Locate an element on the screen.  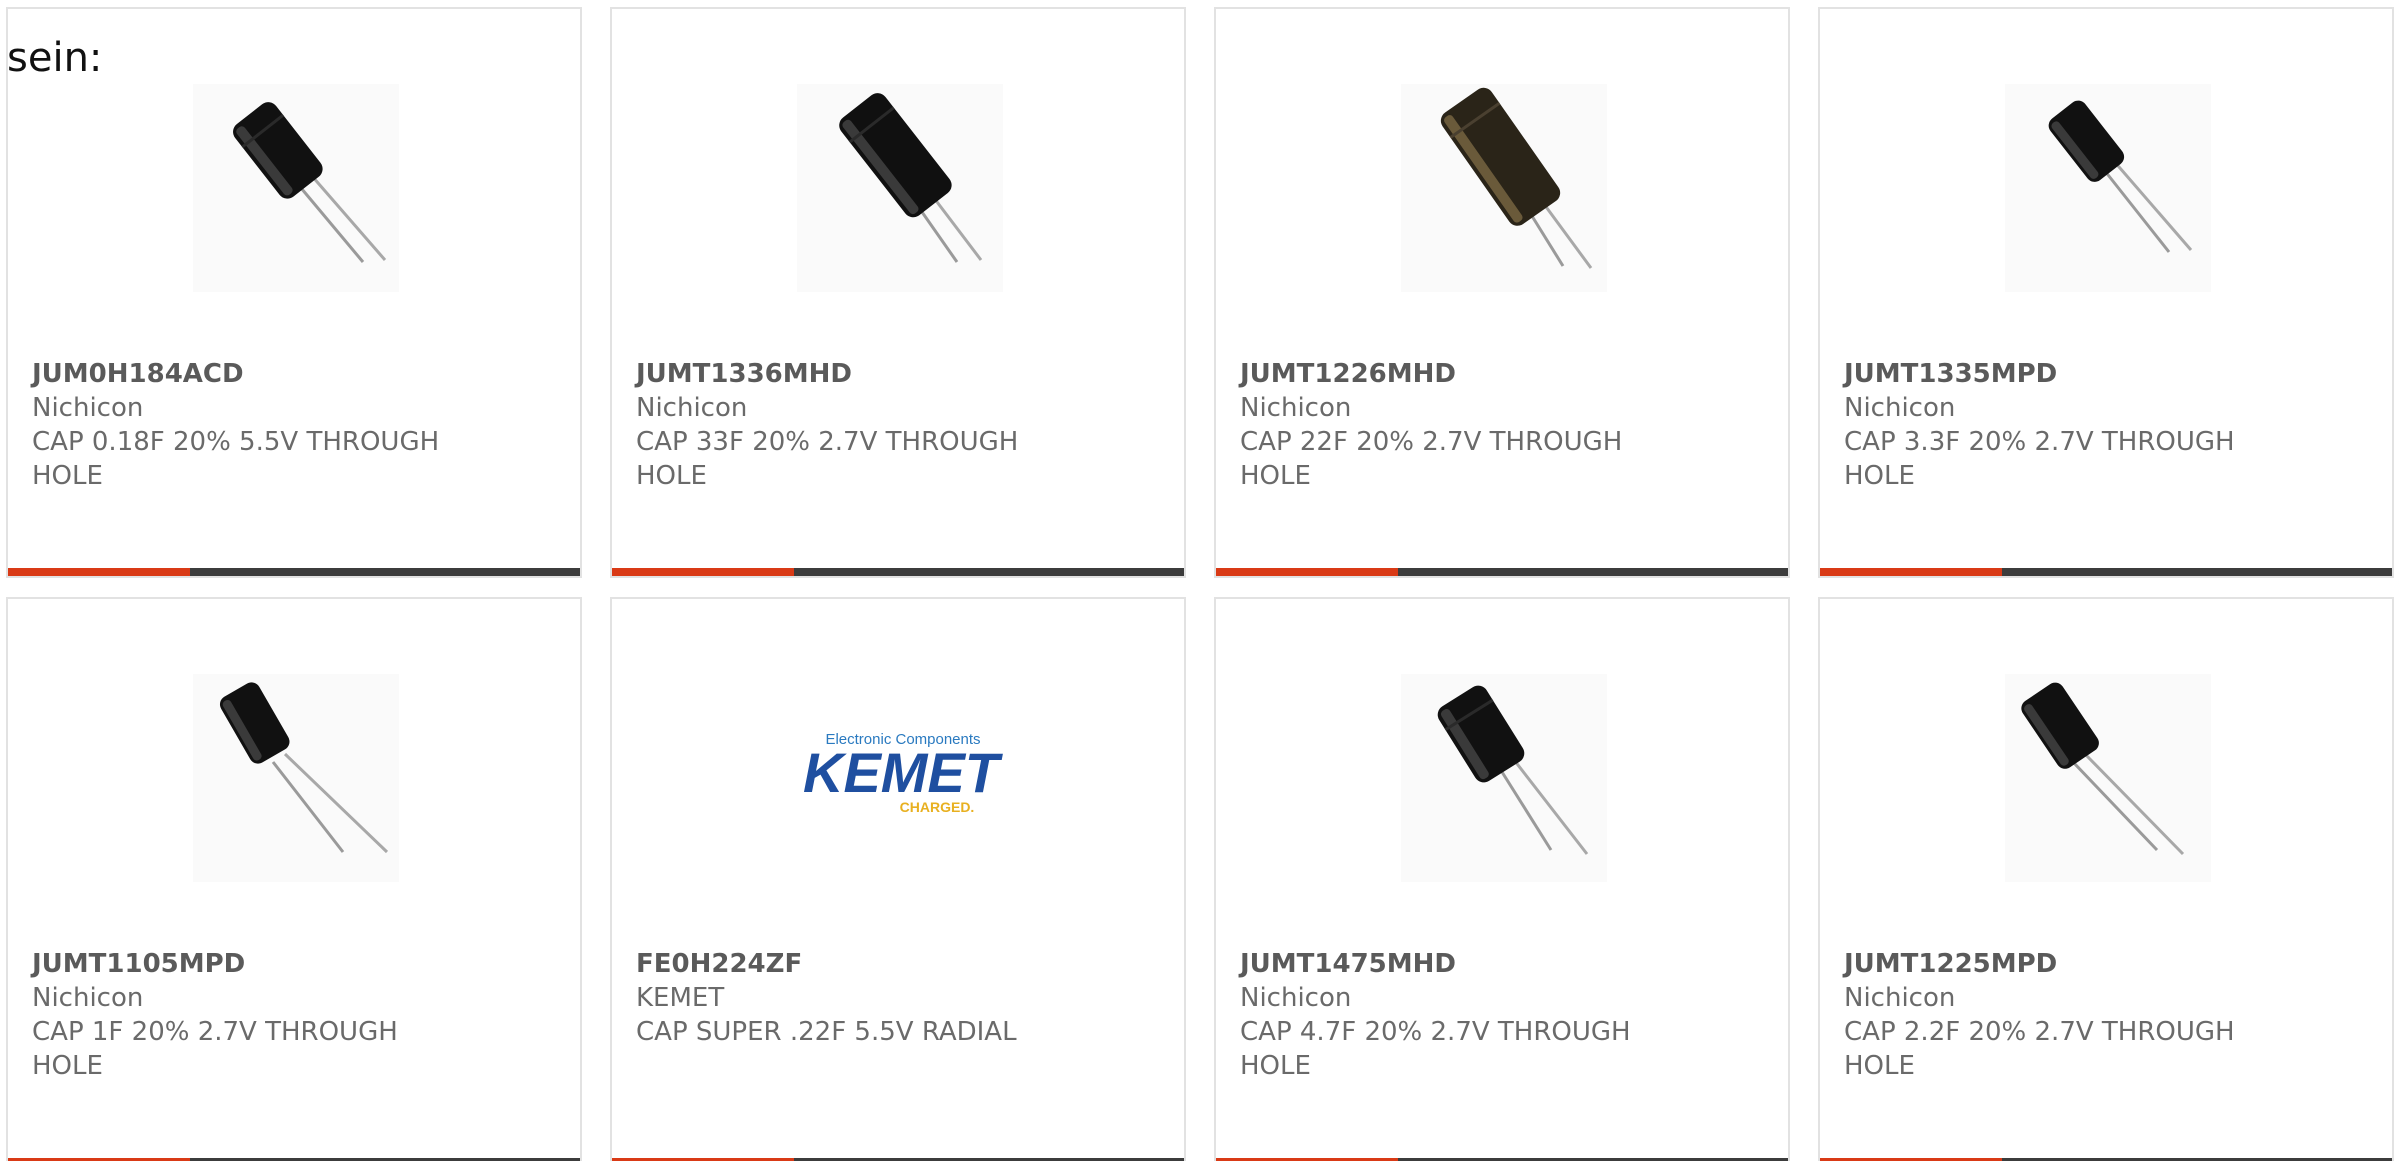
product-description: CAP 4.7F 20% 2.7V THROUGH HOLE is located at coordinates (1435, 1049).